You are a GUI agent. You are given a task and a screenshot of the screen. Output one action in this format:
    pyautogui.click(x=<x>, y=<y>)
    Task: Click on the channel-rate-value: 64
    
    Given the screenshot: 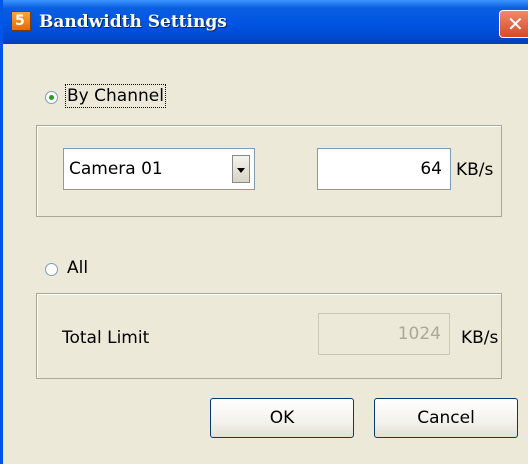 What is the action you would take?
    pyautogui.click(x=431, y=169)
    